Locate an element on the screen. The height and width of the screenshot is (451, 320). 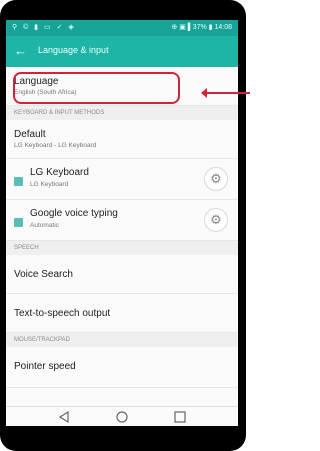
nav-home-icon is located at coordinates (122, 417).